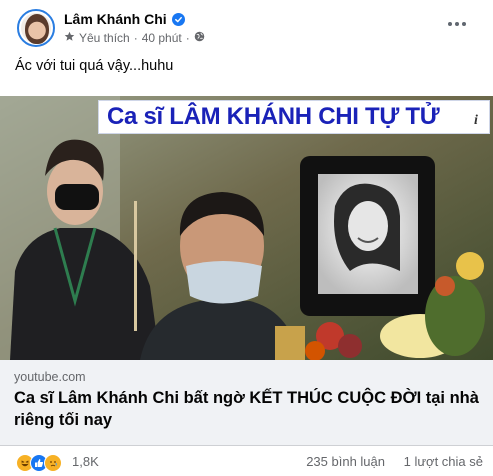  What do you see at coordinates (50, 377) in the screenshot?
I see `link-domain: youtube.com` at bounding box center [50, 377].